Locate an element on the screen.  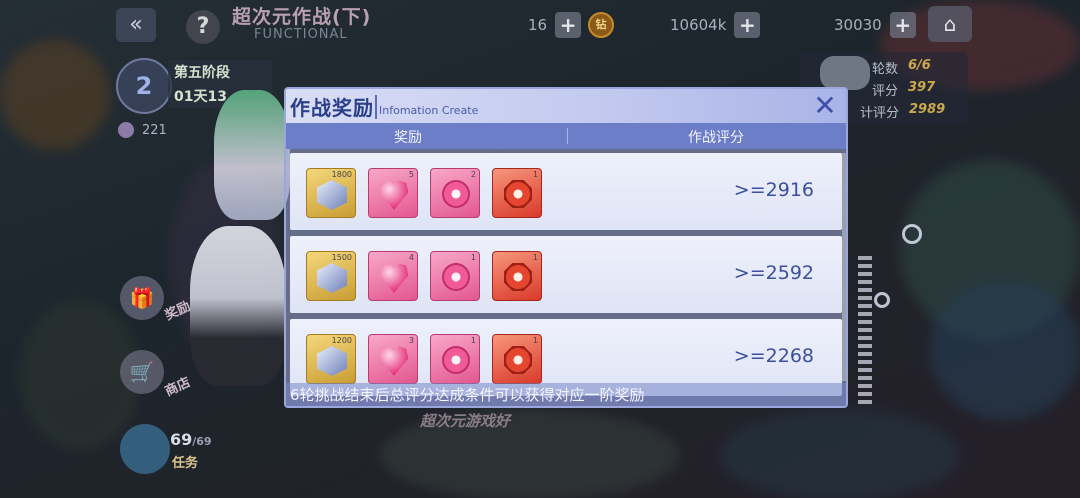
heart-gem-item: 4 is located at coordinates (393, 276).